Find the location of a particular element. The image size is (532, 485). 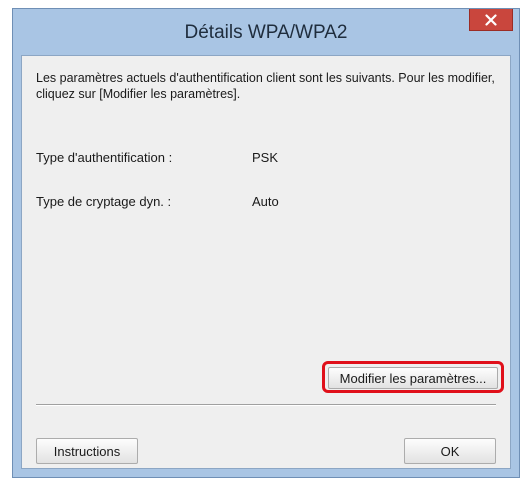

ok-button: OK is located at coordinates (450, 451).